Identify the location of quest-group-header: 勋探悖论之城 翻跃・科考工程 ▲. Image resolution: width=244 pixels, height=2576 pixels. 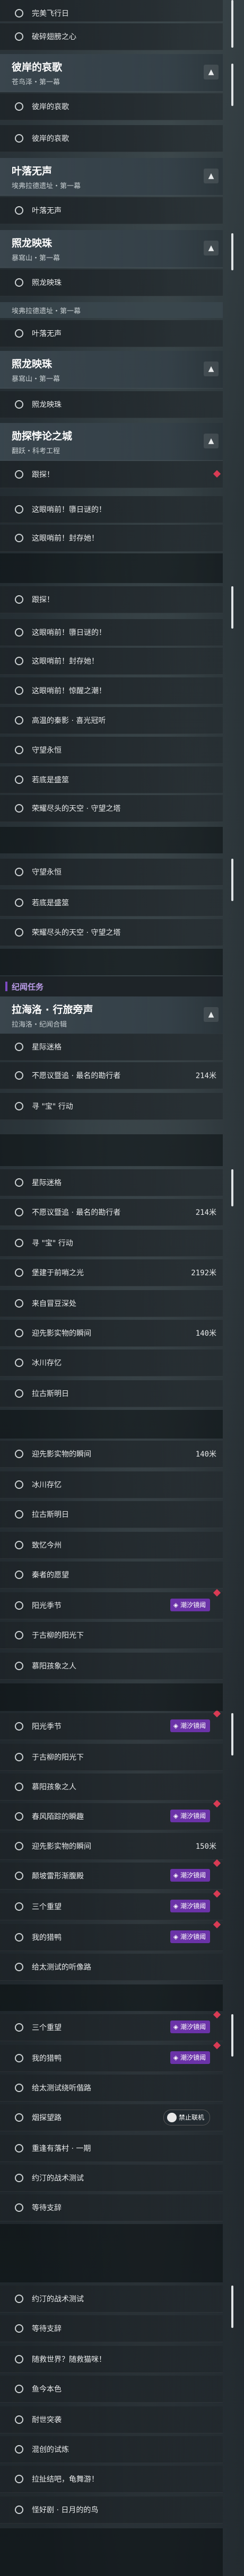
(112, 442).